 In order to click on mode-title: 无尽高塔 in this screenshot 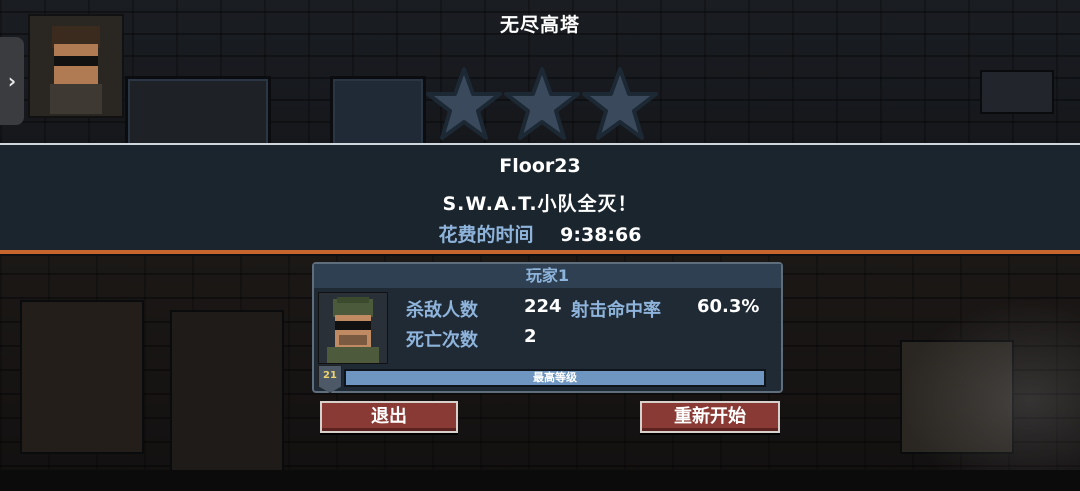, I will do `click(539, 25)`.